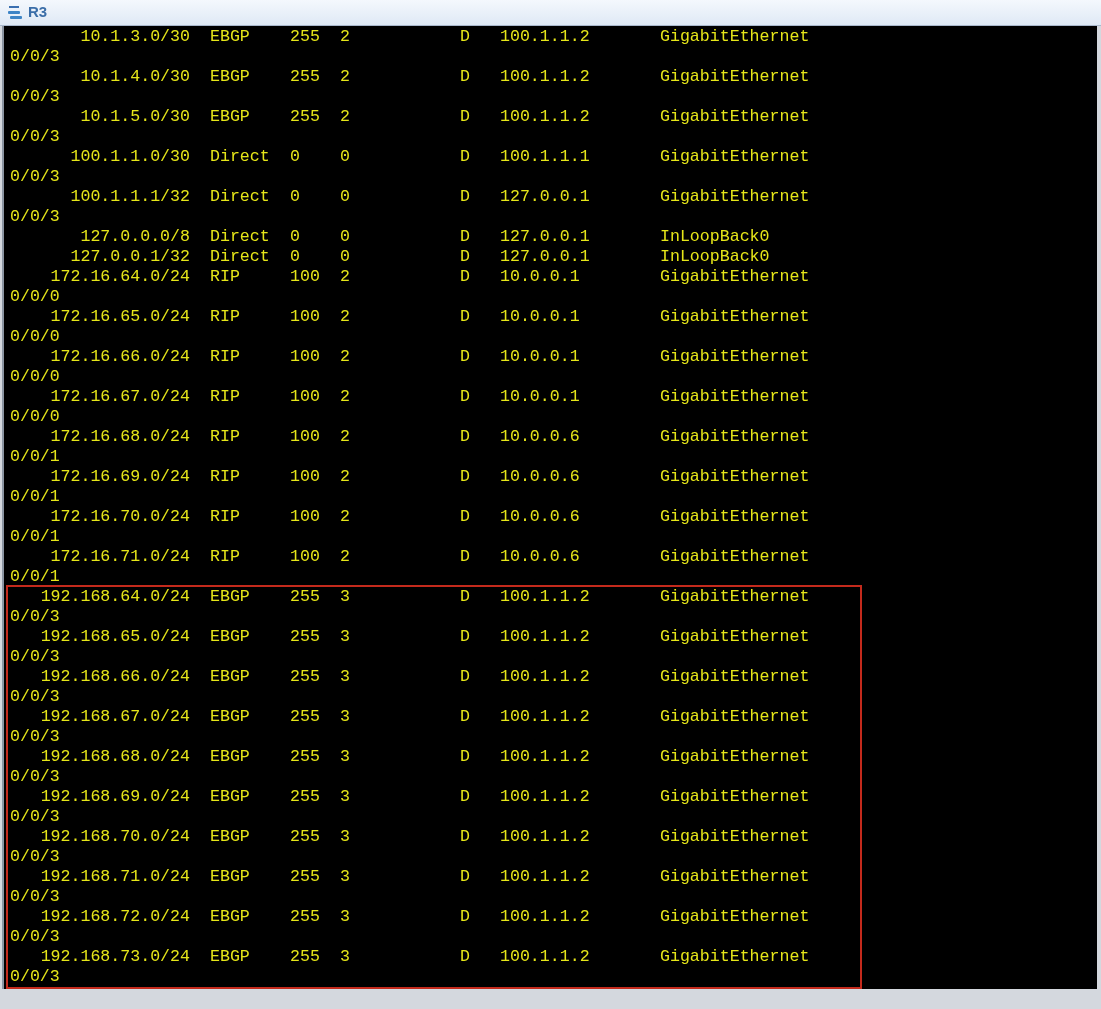 This screenshot has height=1009, width=1101. Describe the element at coordinates (295, 236) in the screenshot. I see `preference-text: 0` at that location.